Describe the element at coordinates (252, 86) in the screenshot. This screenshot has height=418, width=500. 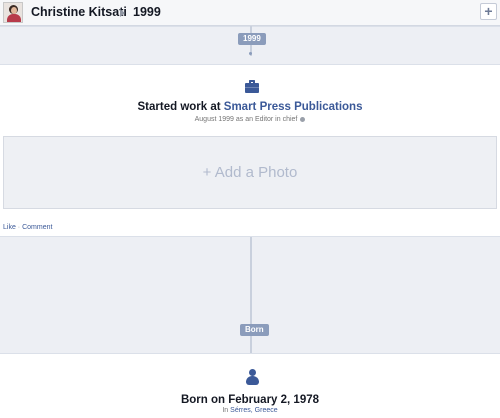
I see `briefcase-icon` at that location.